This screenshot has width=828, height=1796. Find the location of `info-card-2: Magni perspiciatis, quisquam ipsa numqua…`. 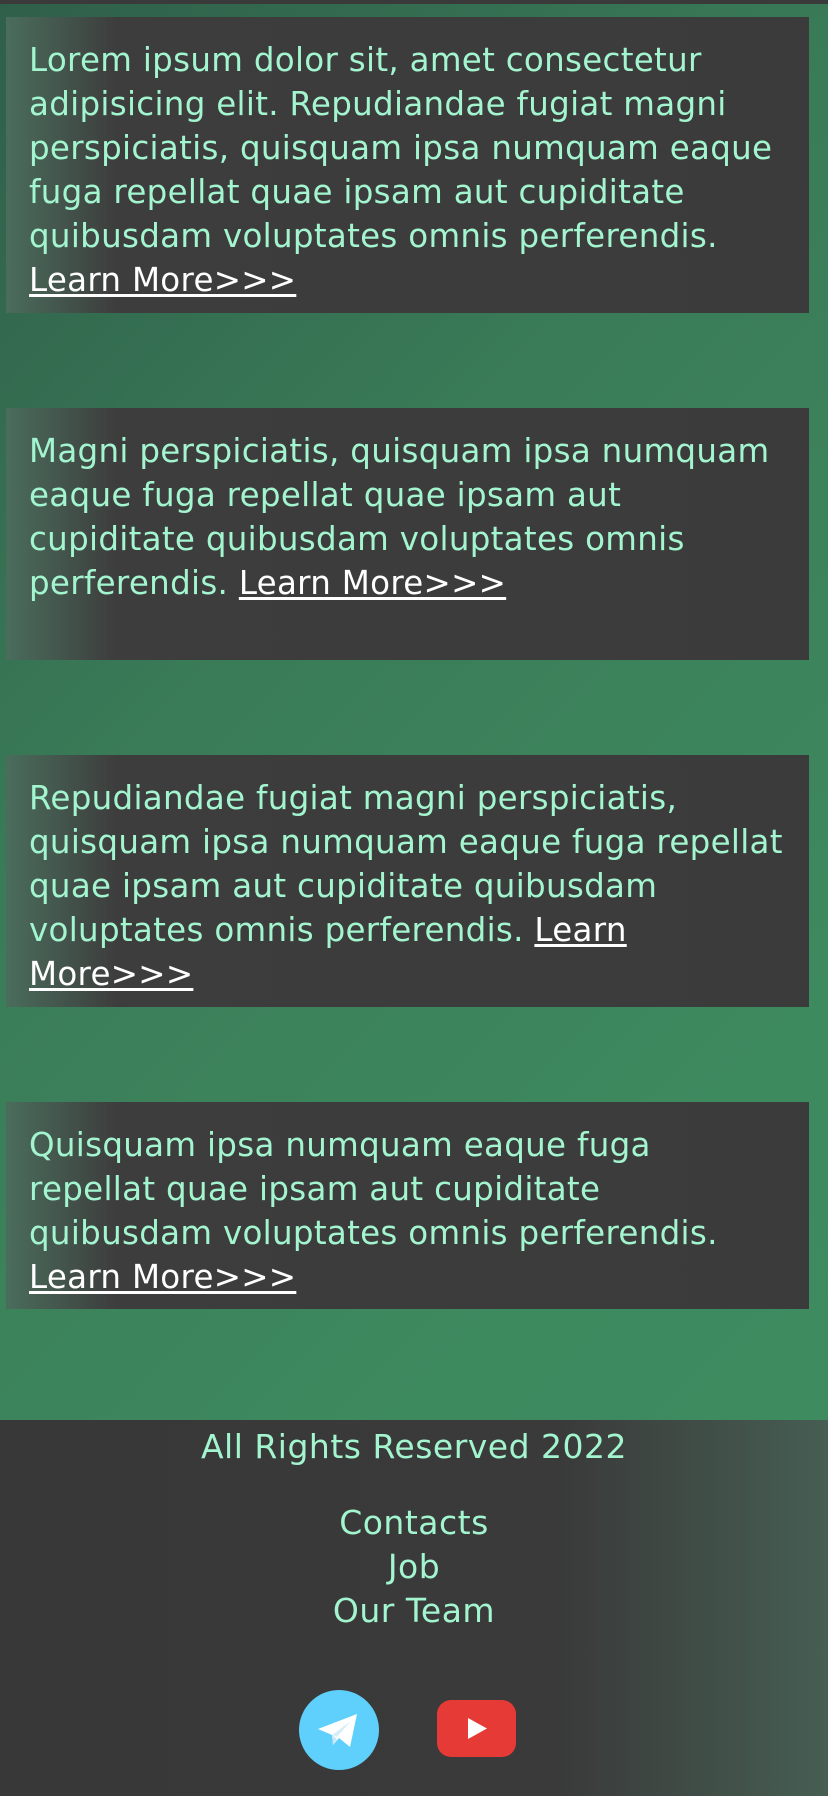

info-card-2: Magni perspiciatis, quisquam ipsa numqua… is located at coordinates (407, 534).